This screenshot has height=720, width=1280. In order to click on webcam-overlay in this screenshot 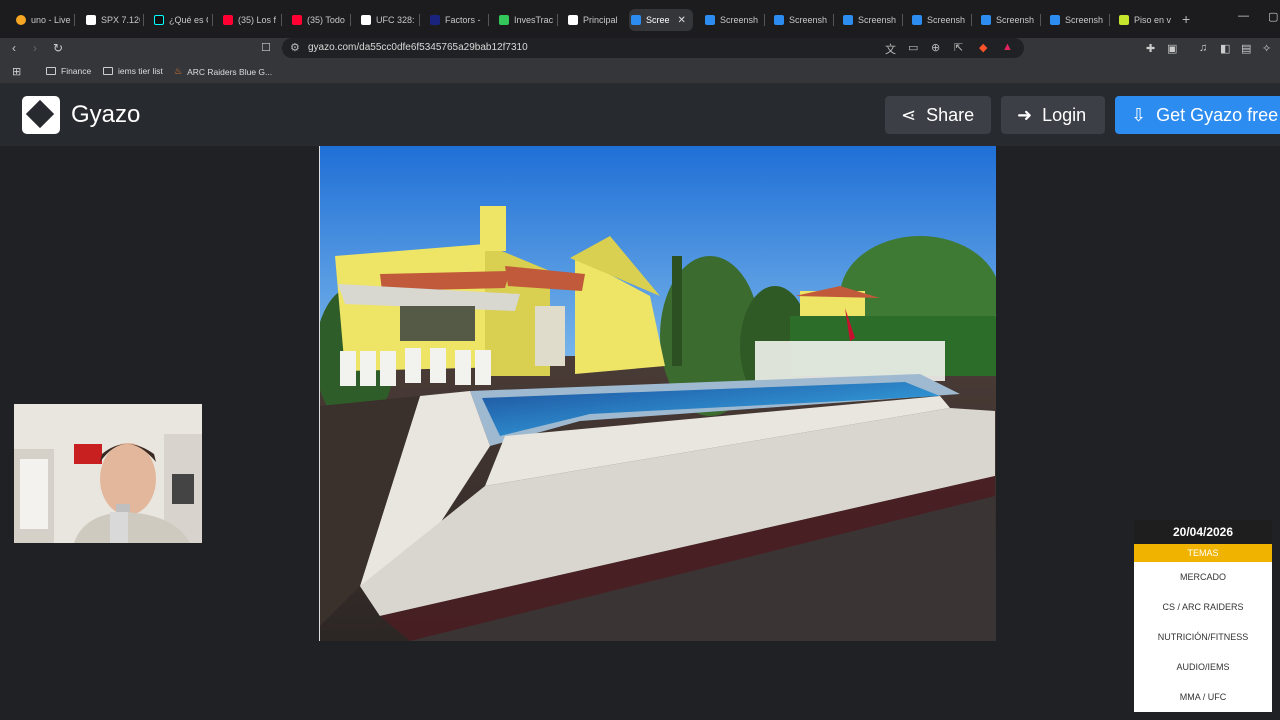, I will do `click(108, 473)`.